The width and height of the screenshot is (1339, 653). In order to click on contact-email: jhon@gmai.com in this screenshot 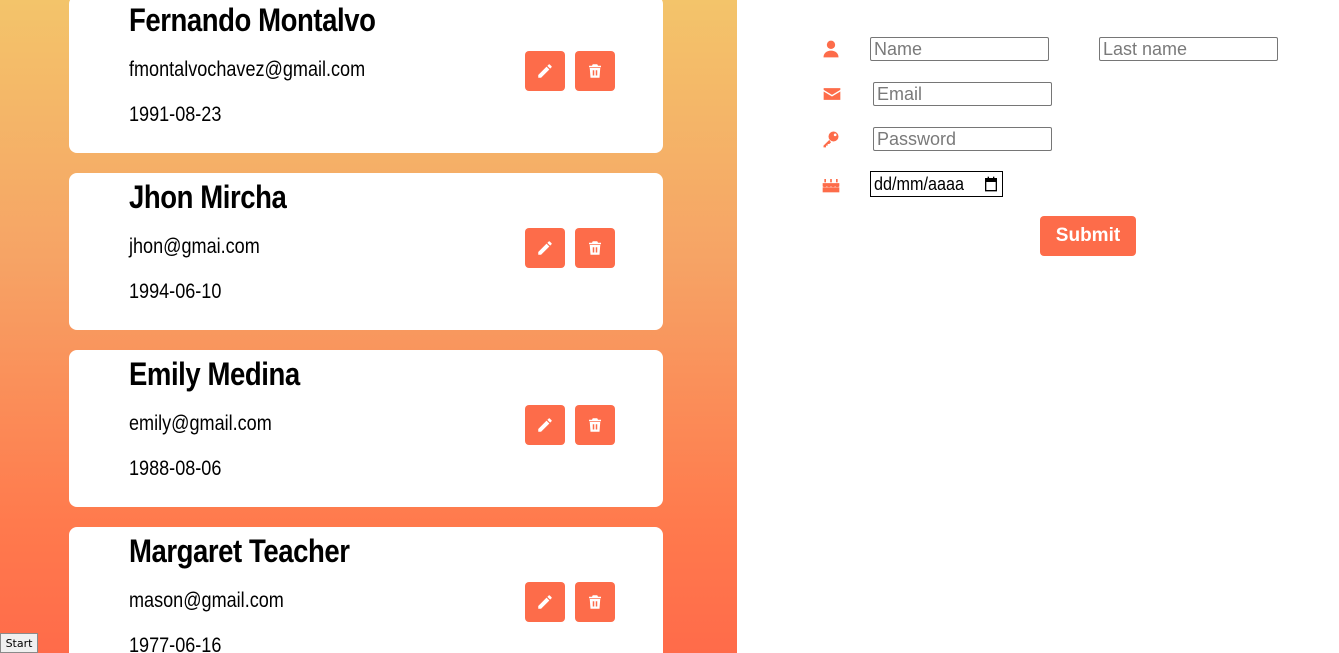, I will do `click(194, 246)`.